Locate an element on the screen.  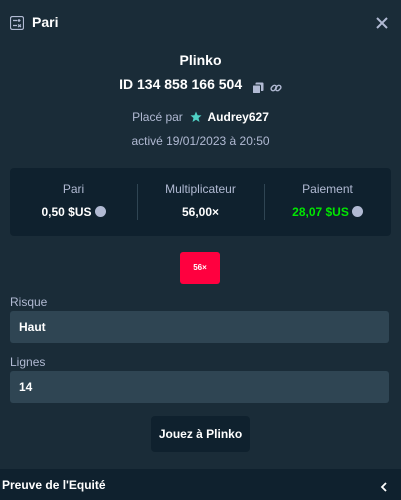
fairness-footer: Preuve de l'Equité is located at coordinates (200, 484).